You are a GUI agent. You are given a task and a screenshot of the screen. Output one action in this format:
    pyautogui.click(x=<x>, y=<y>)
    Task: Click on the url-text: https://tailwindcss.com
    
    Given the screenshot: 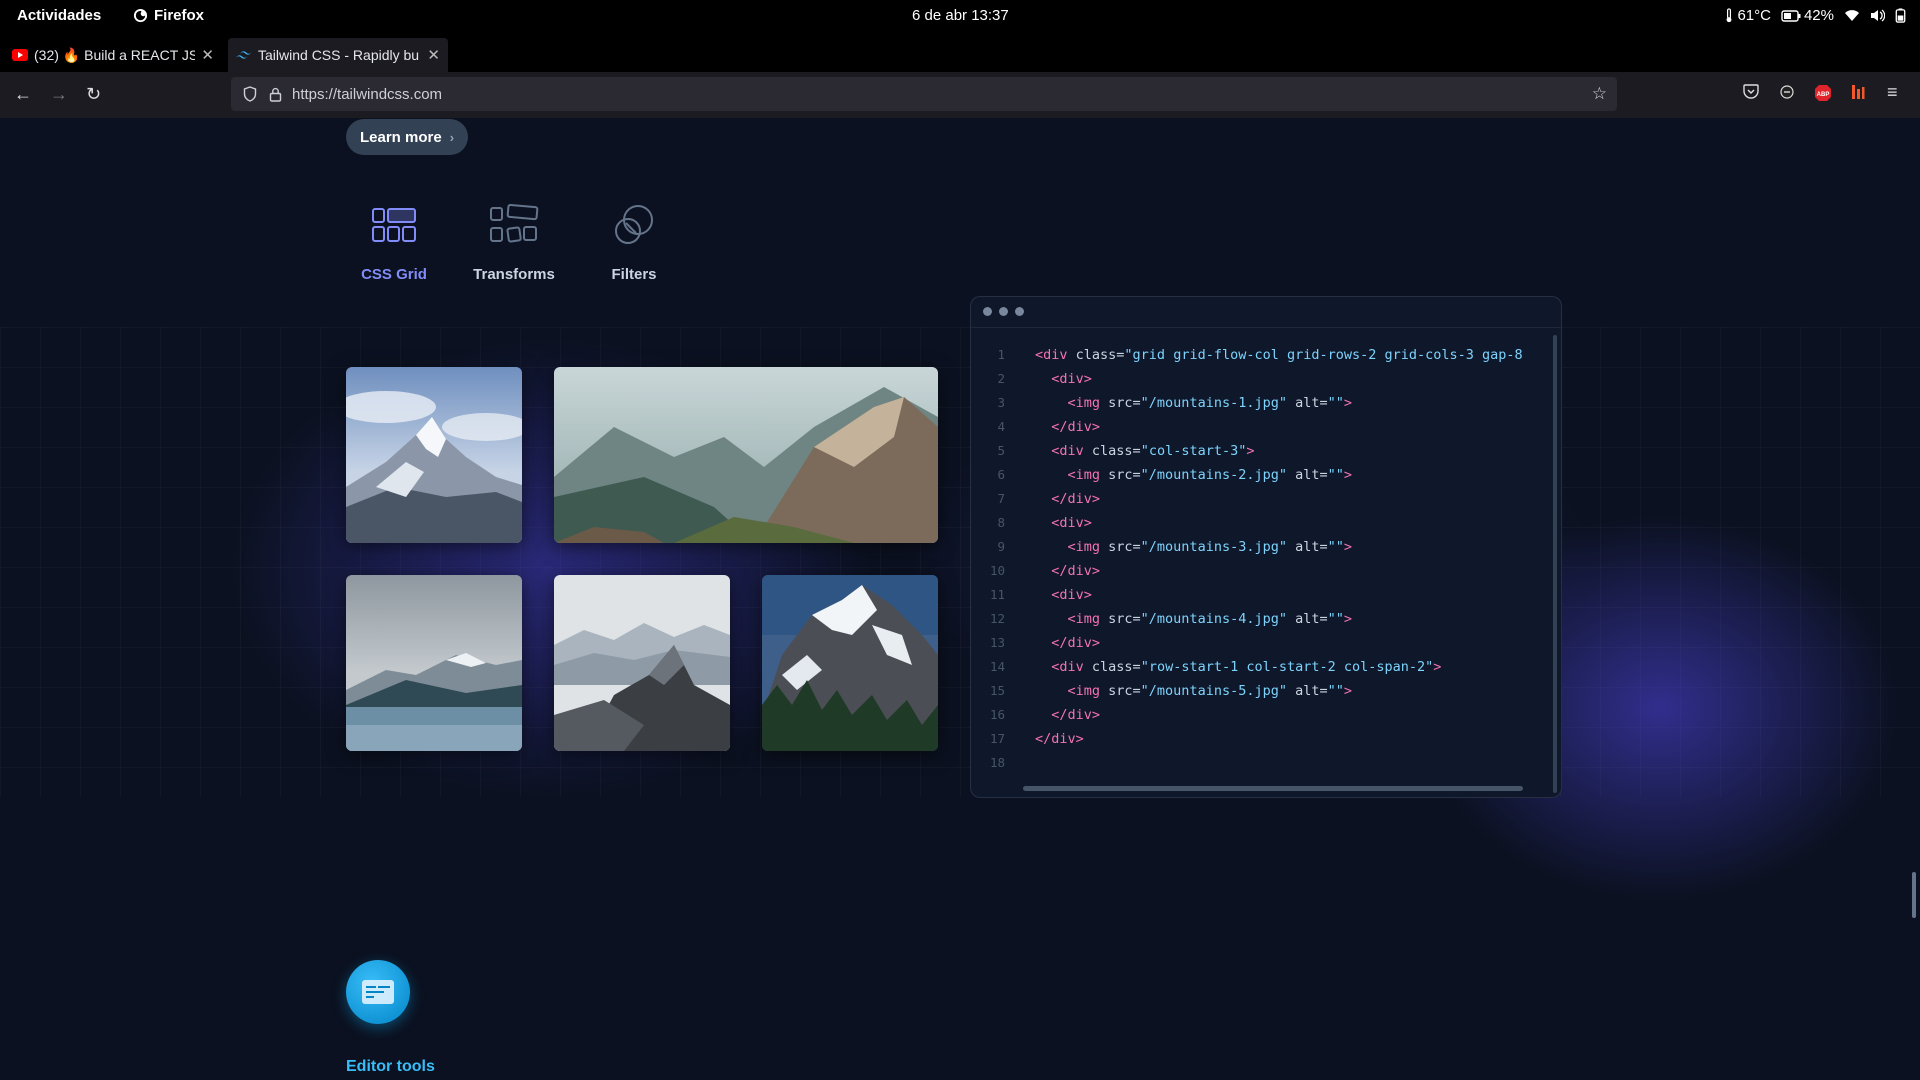 What is the action you would take?
    pyautogui.click(x=367, y=94)
    